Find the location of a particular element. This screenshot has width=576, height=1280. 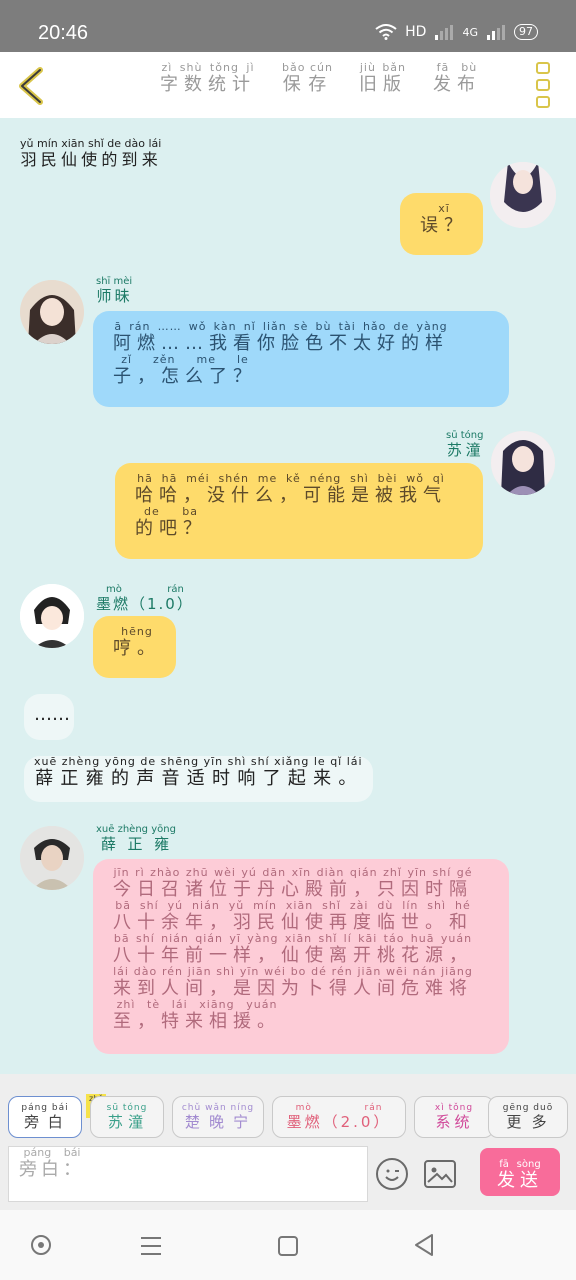

role-tab-narrator: 旁白páng bái is located at coordinates (45, 1117).